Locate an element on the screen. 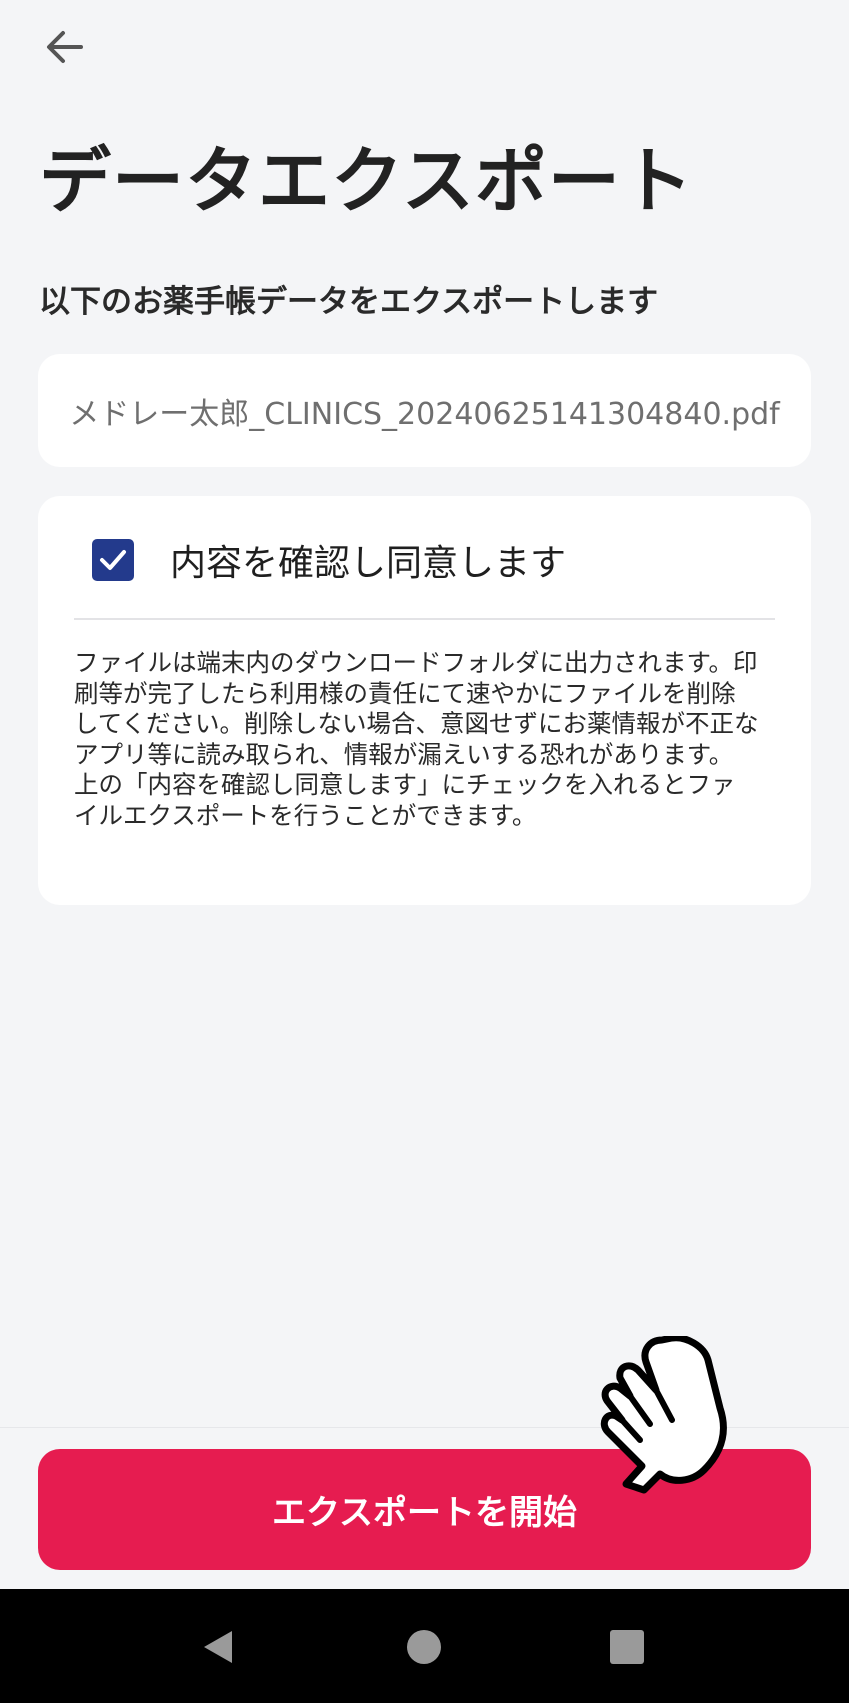 This screenshot has width=849, height=1703. system-home-button is located at coordinates (424, 1647).